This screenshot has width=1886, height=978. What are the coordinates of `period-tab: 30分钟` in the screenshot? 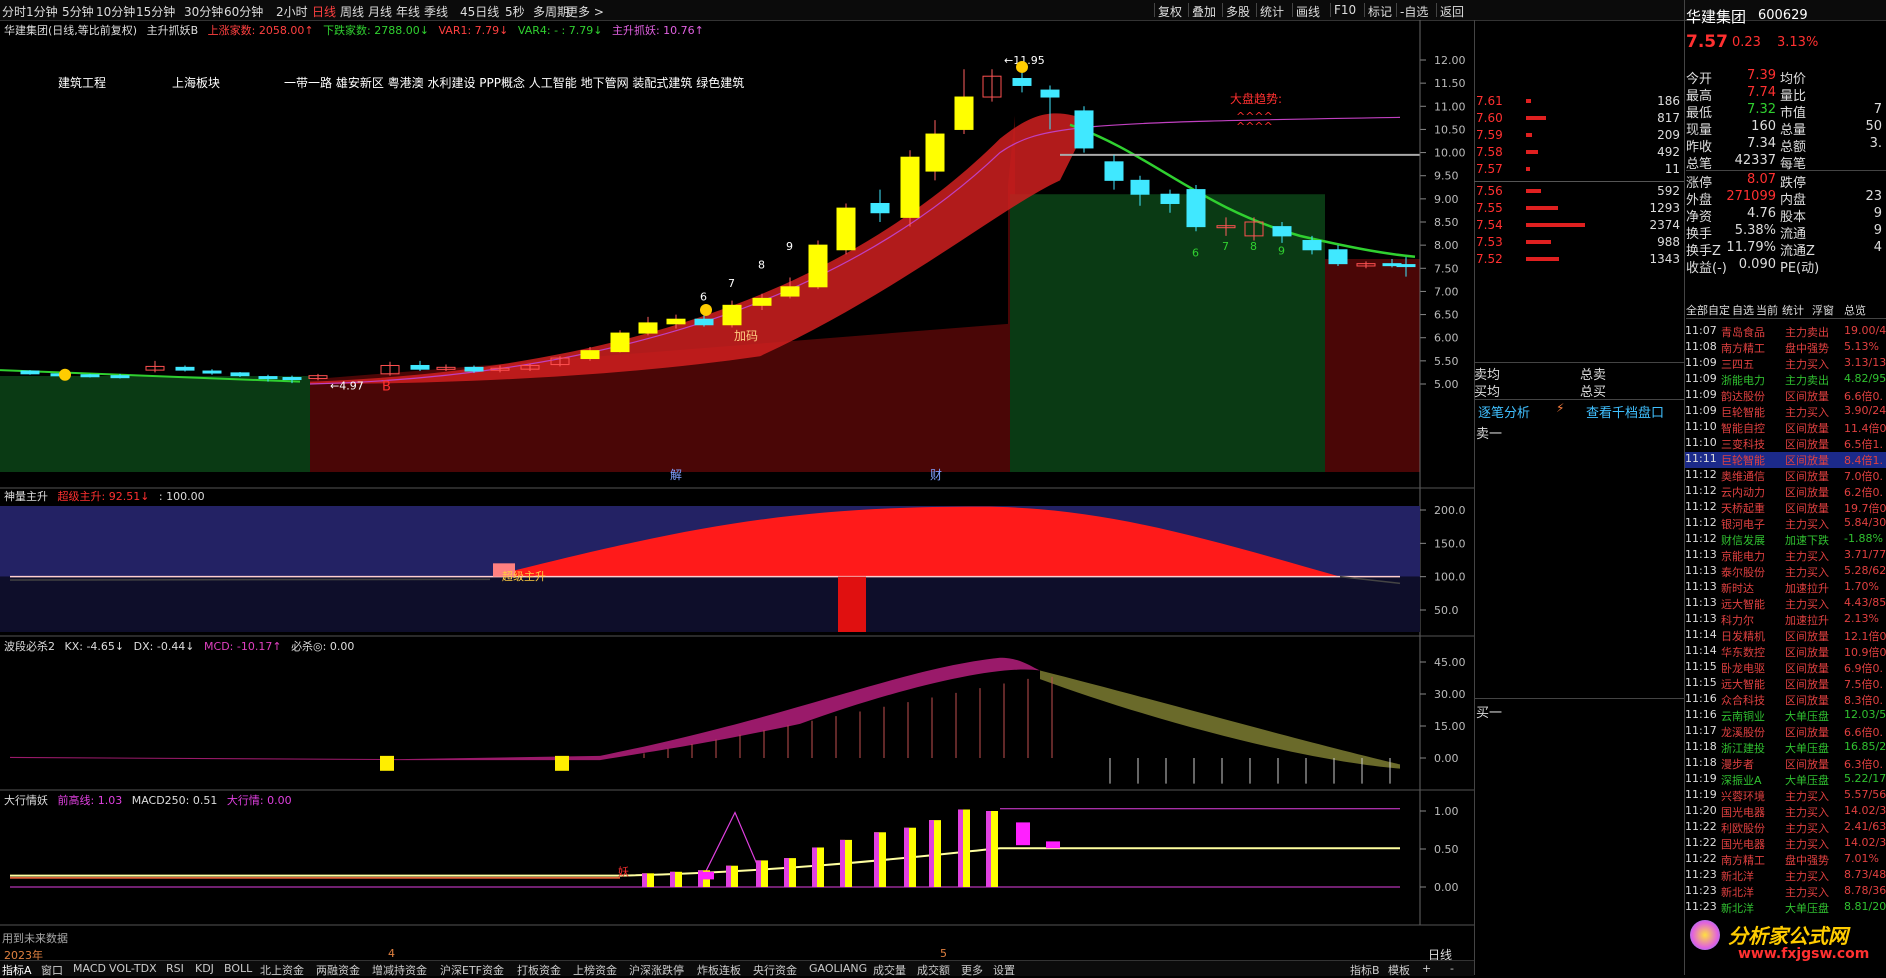 It's located at (203, 11).